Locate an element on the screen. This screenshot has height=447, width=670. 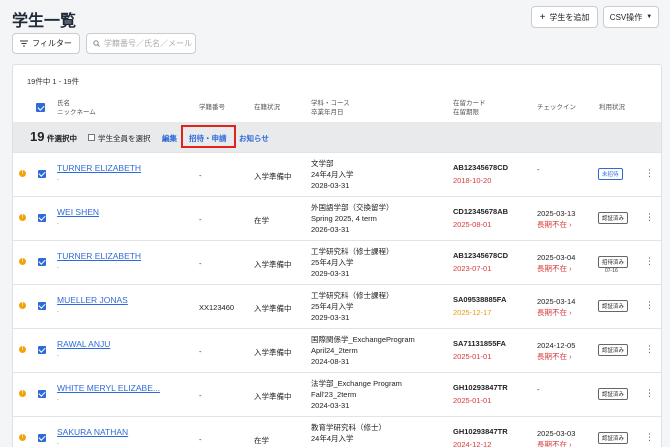
course-department: 法学部_Exchange Program is located at coordinates (356, 383).